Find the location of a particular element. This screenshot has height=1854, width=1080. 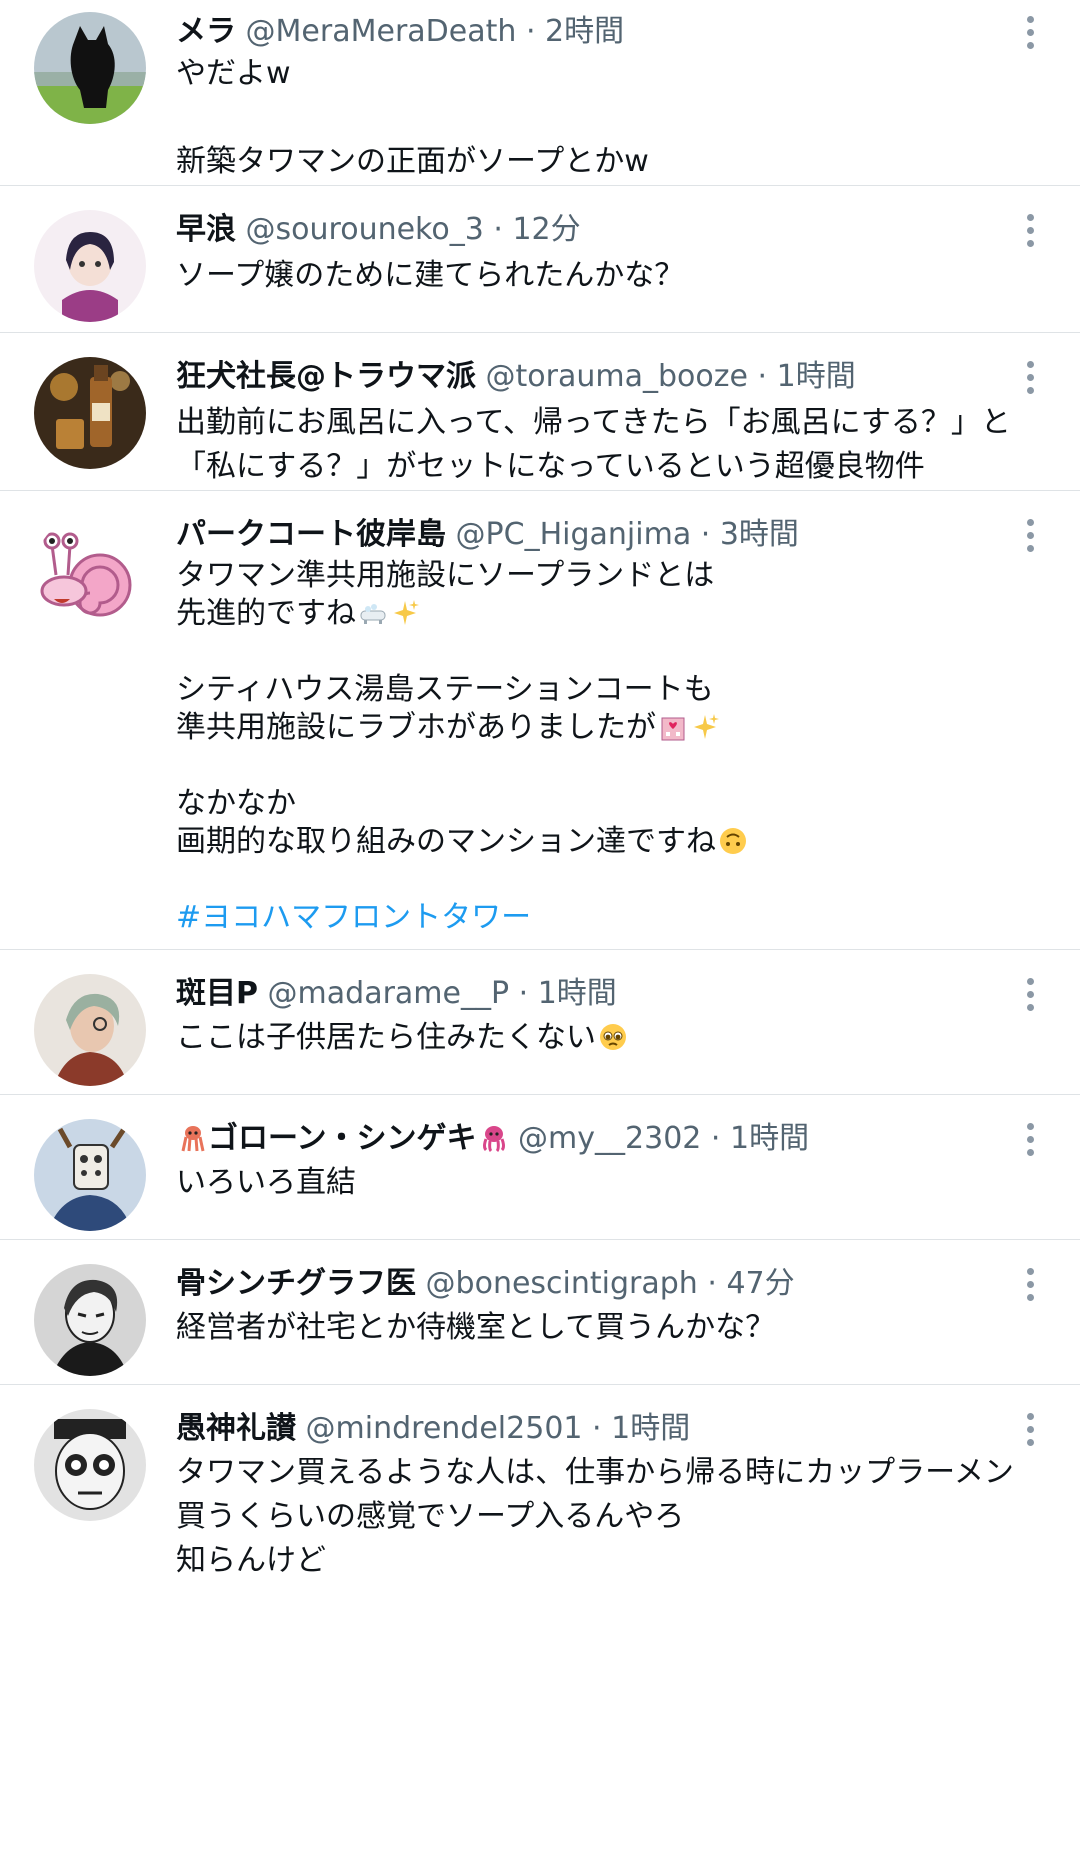

tweet: 斑目P @madarame__P · 1時間 ここは子供居たら住みたくない is located at coordinates (540, 1022).